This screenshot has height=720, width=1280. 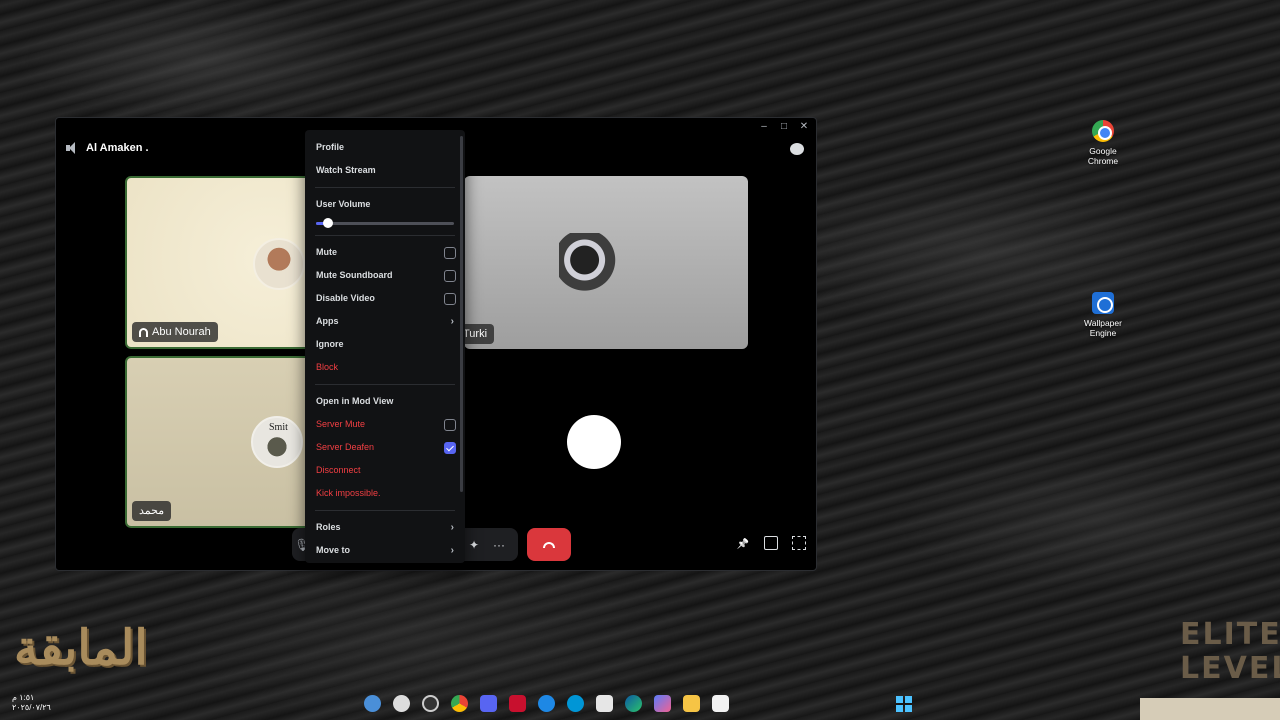 I want to click on app-icon, so click(x=546, y=703).